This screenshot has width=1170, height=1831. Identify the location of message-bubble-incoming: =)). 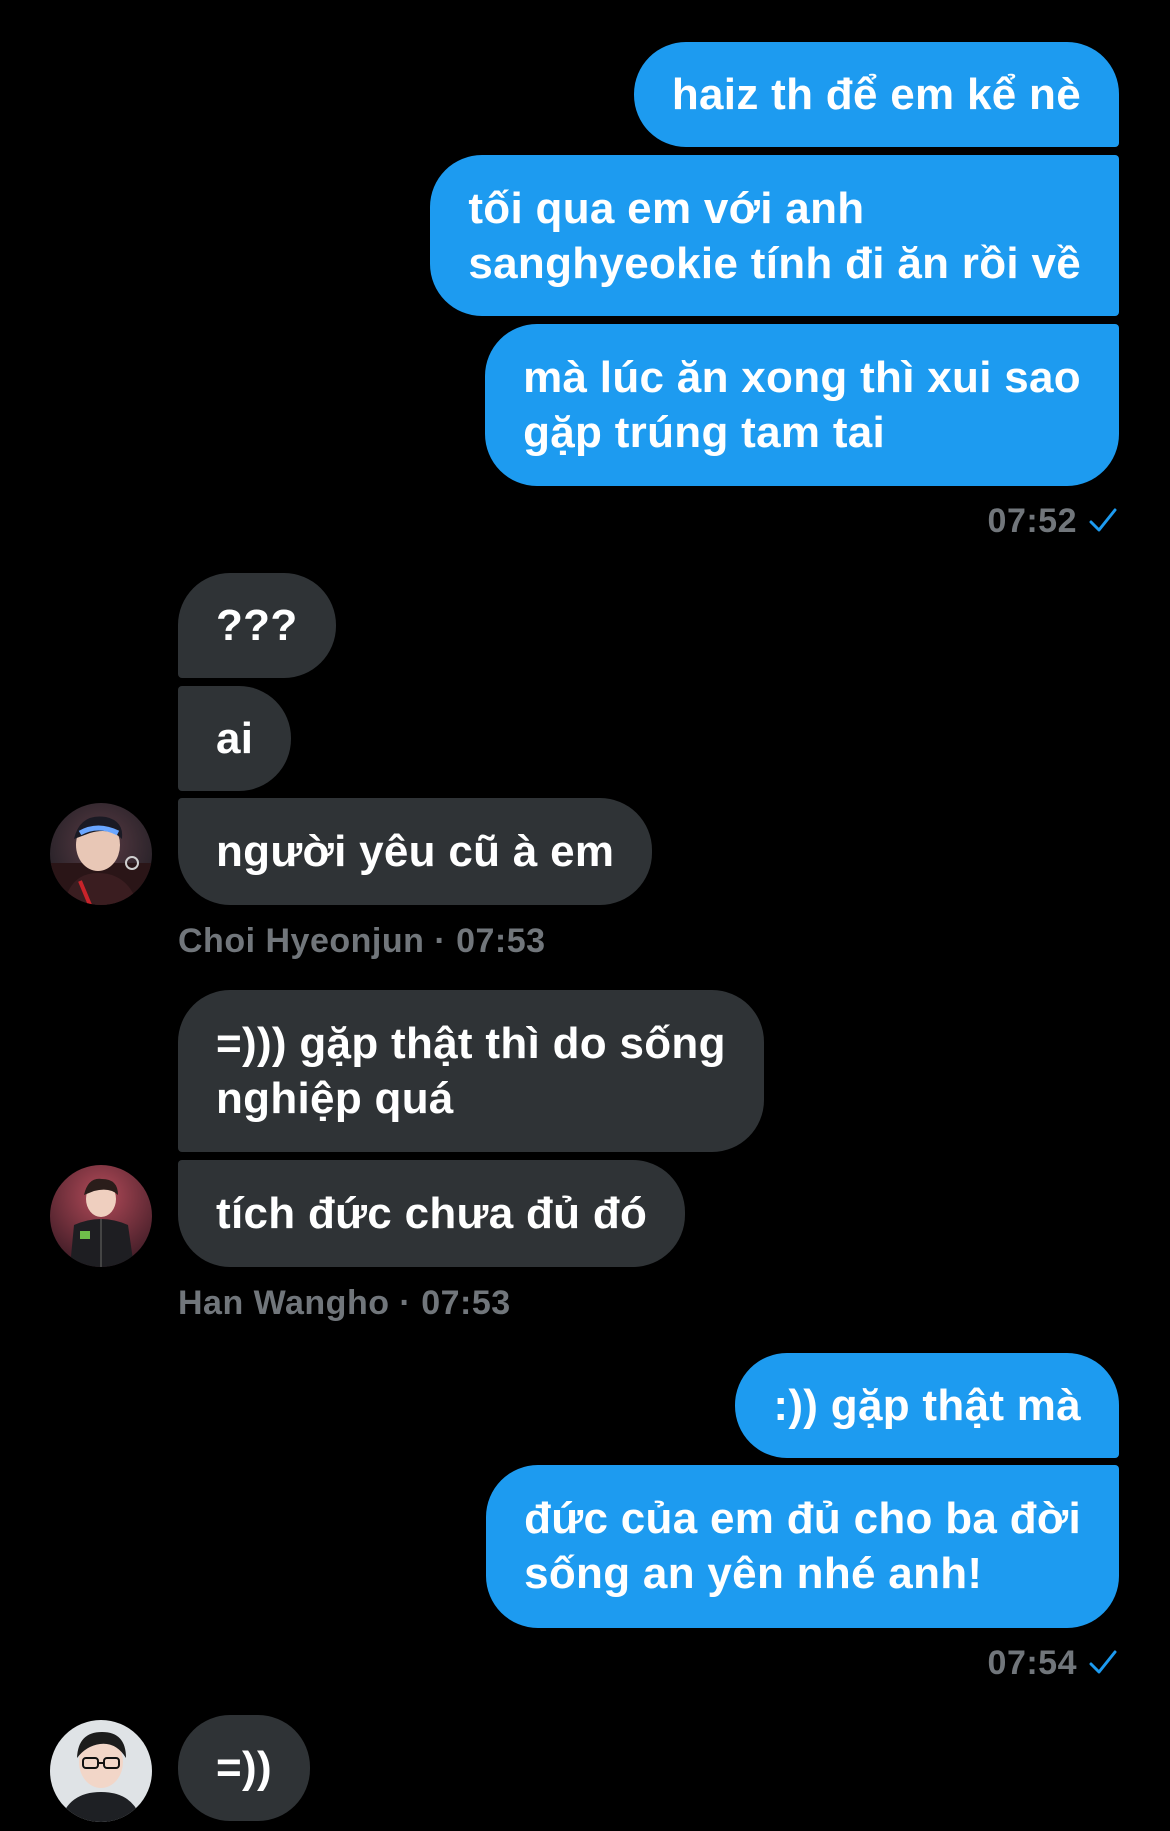
(244, 1768).